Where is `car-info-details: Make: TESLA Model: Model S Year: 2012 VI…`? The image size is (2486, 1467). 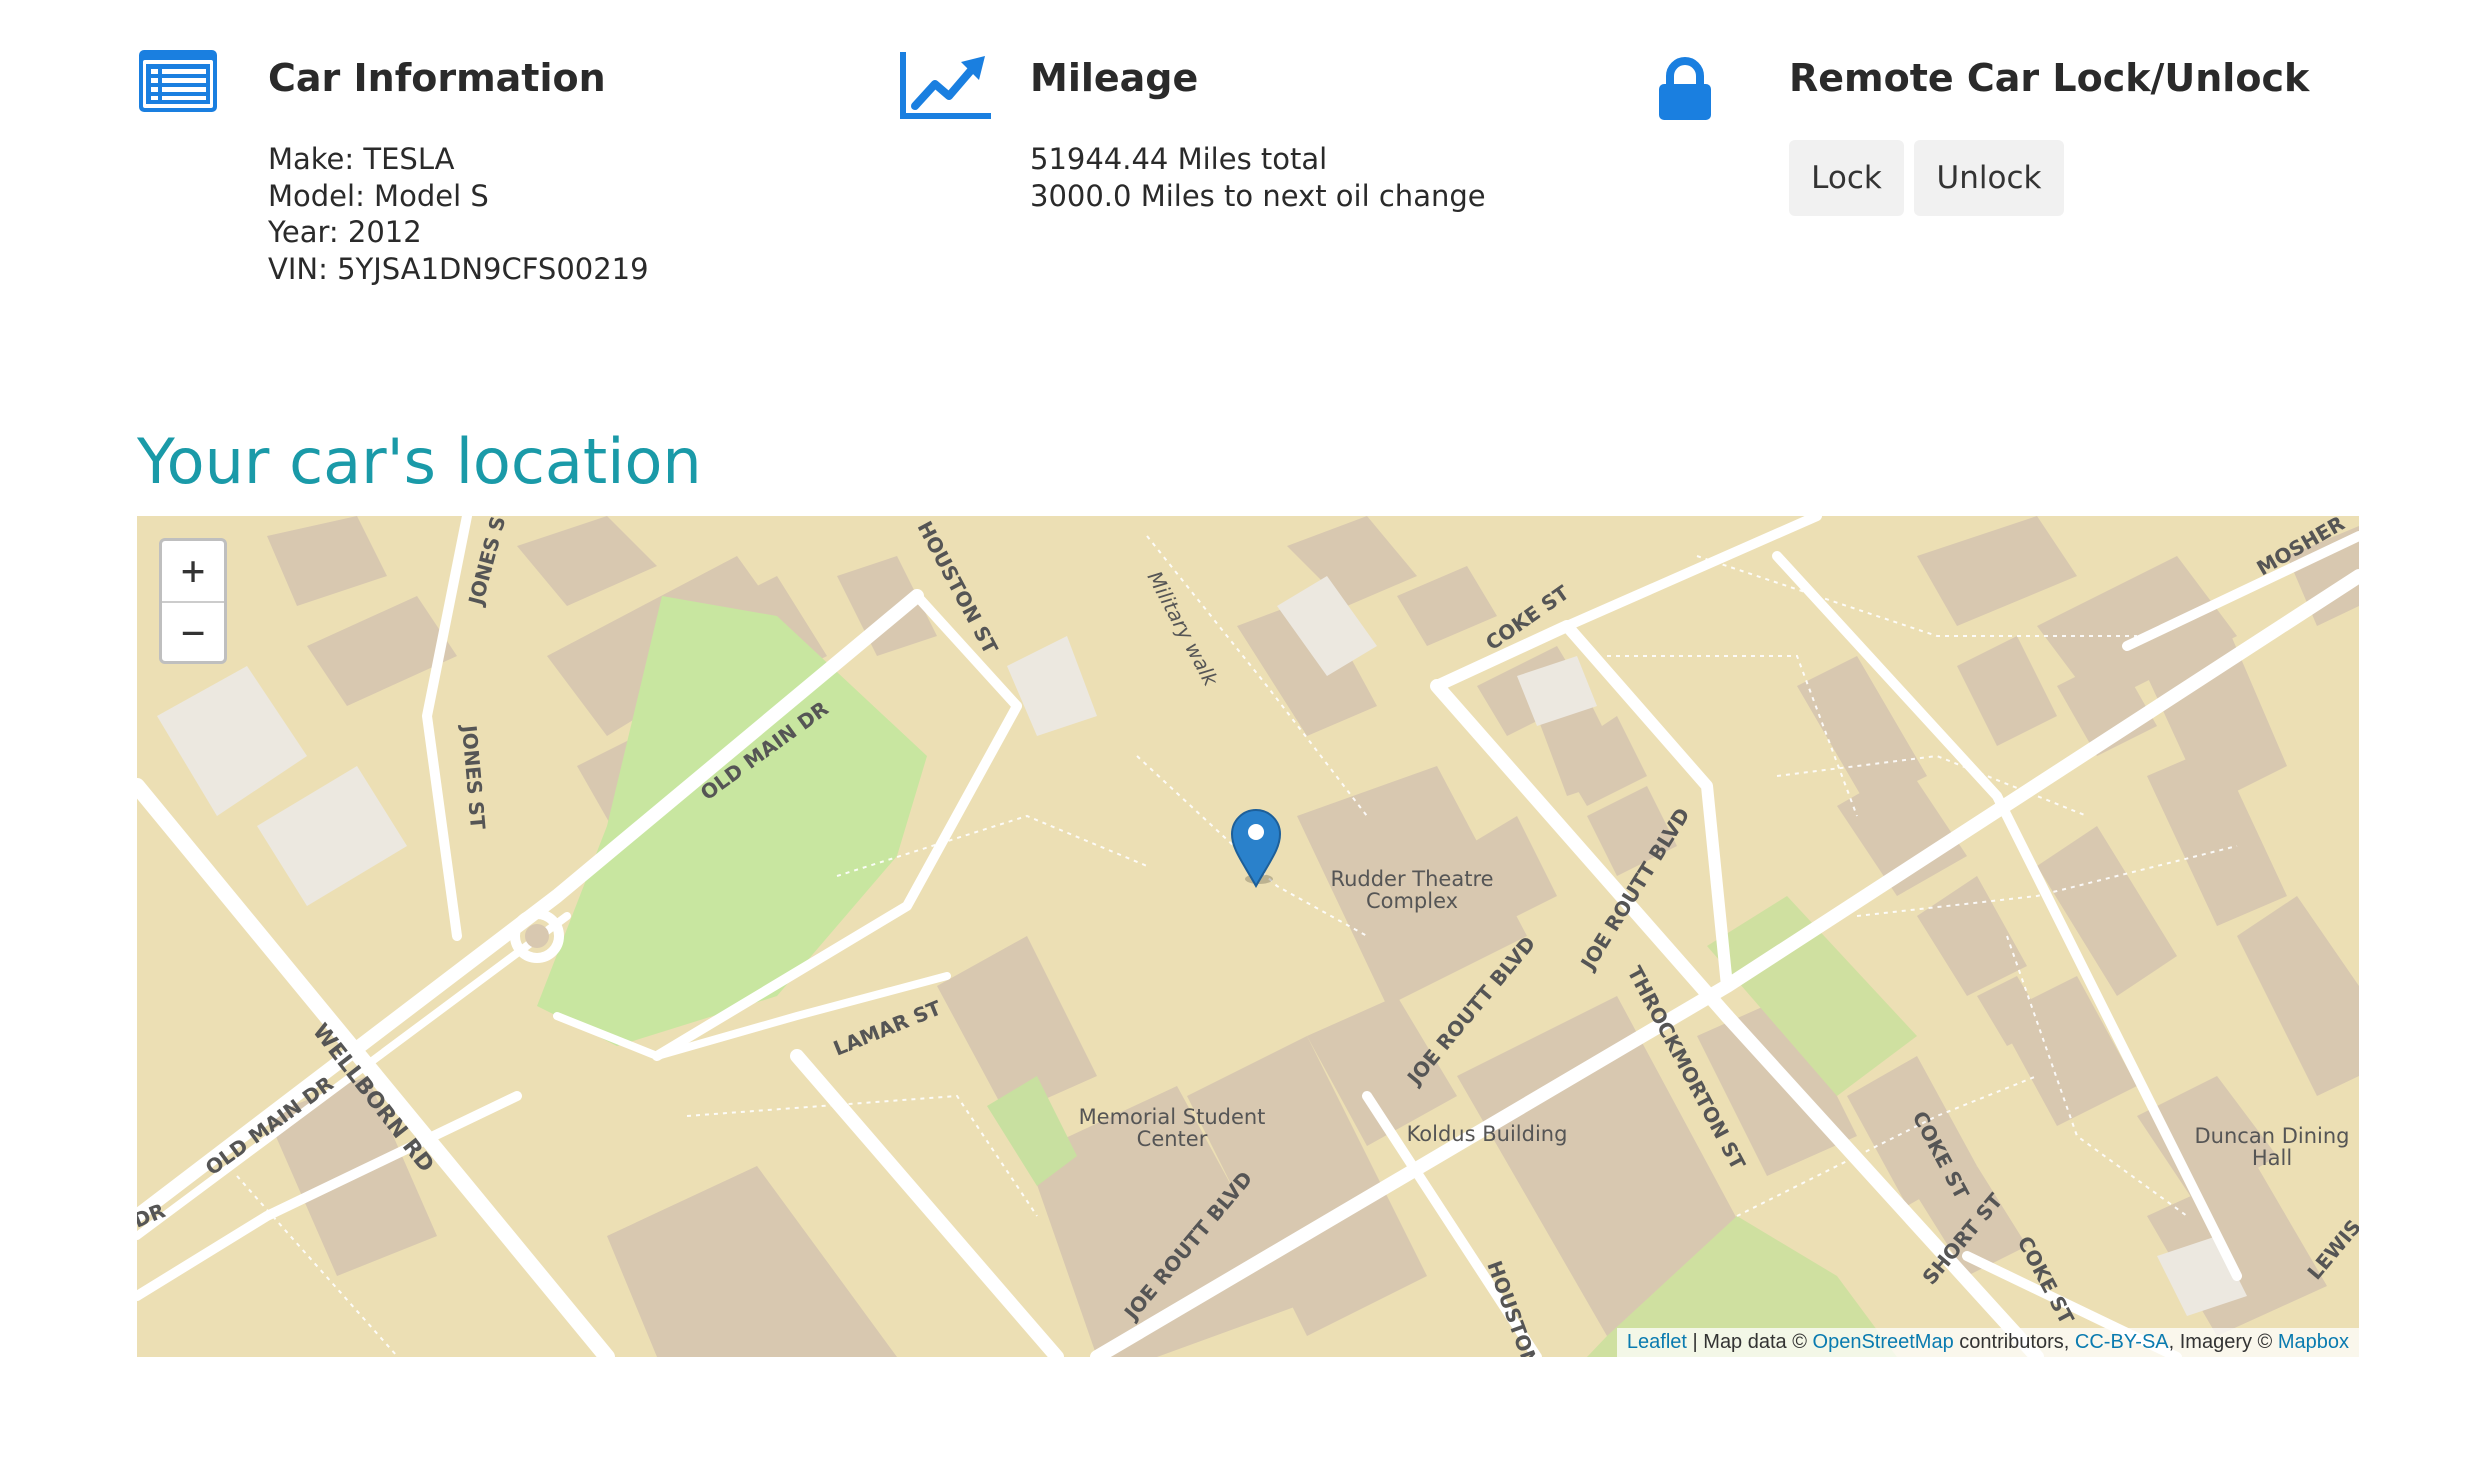
car-info-details: Make: TESLA Model: Model S Year: 2012 VI… is located at coordinates (458, 214).